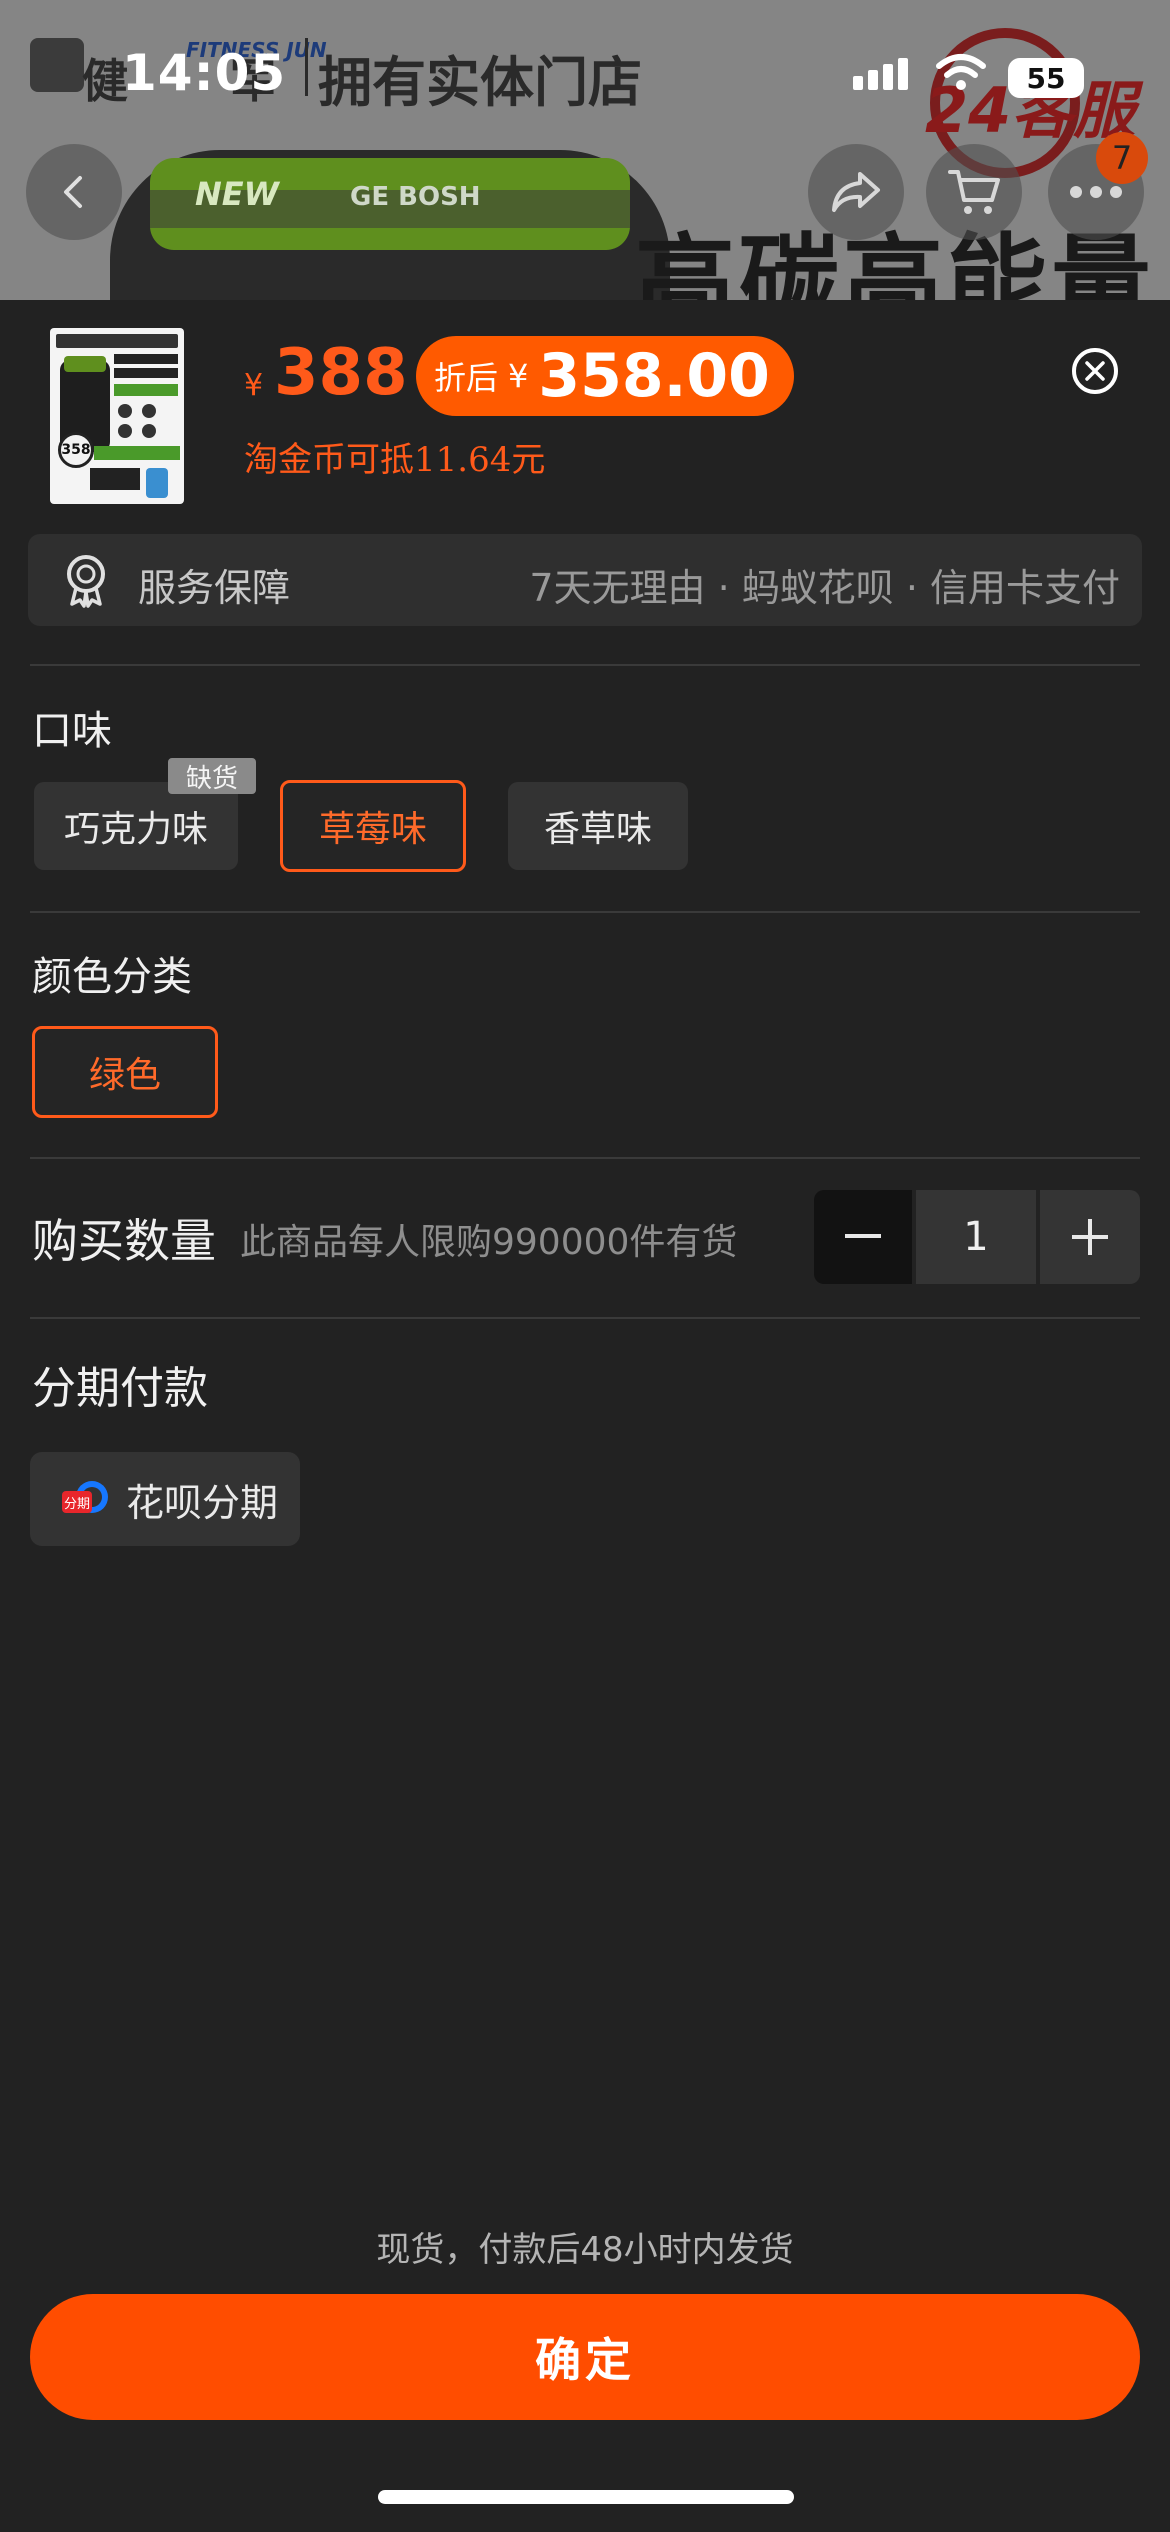 This screenshot has width=1170, height=2532. I want to click on minus-icon, so click(863, 1236).